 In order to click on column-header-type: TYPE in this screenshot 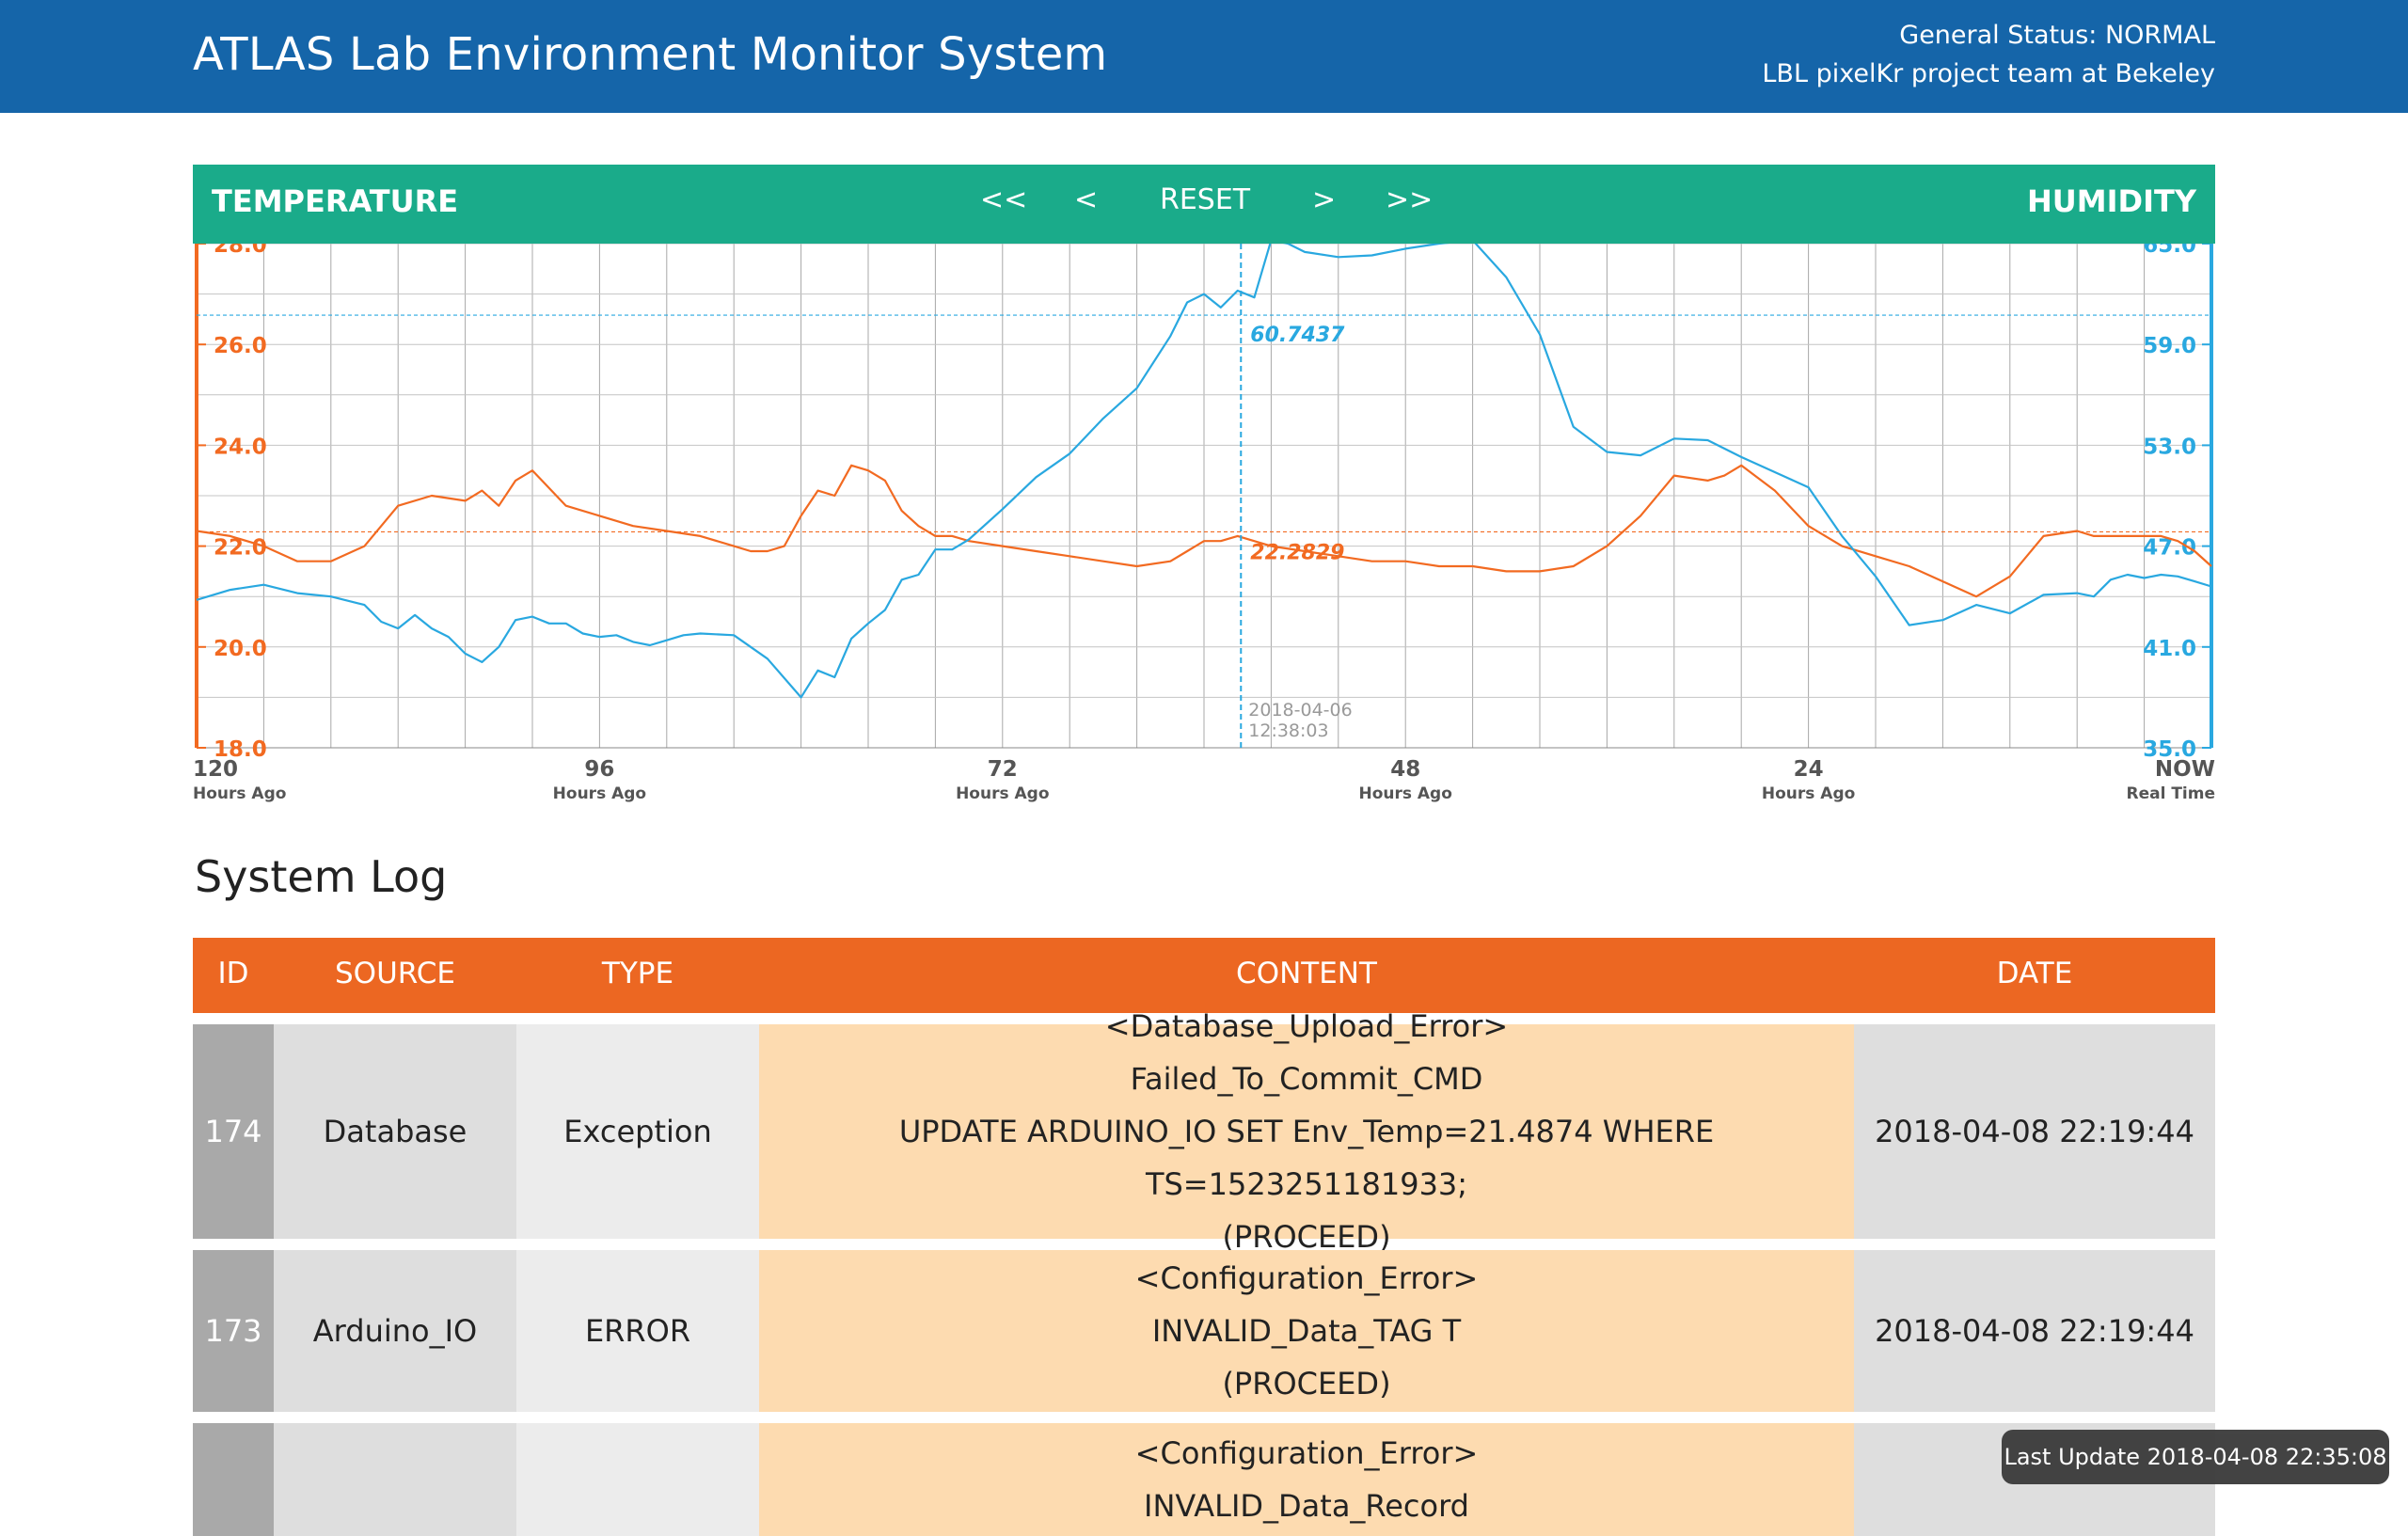, I will do `click(638, 973)`.